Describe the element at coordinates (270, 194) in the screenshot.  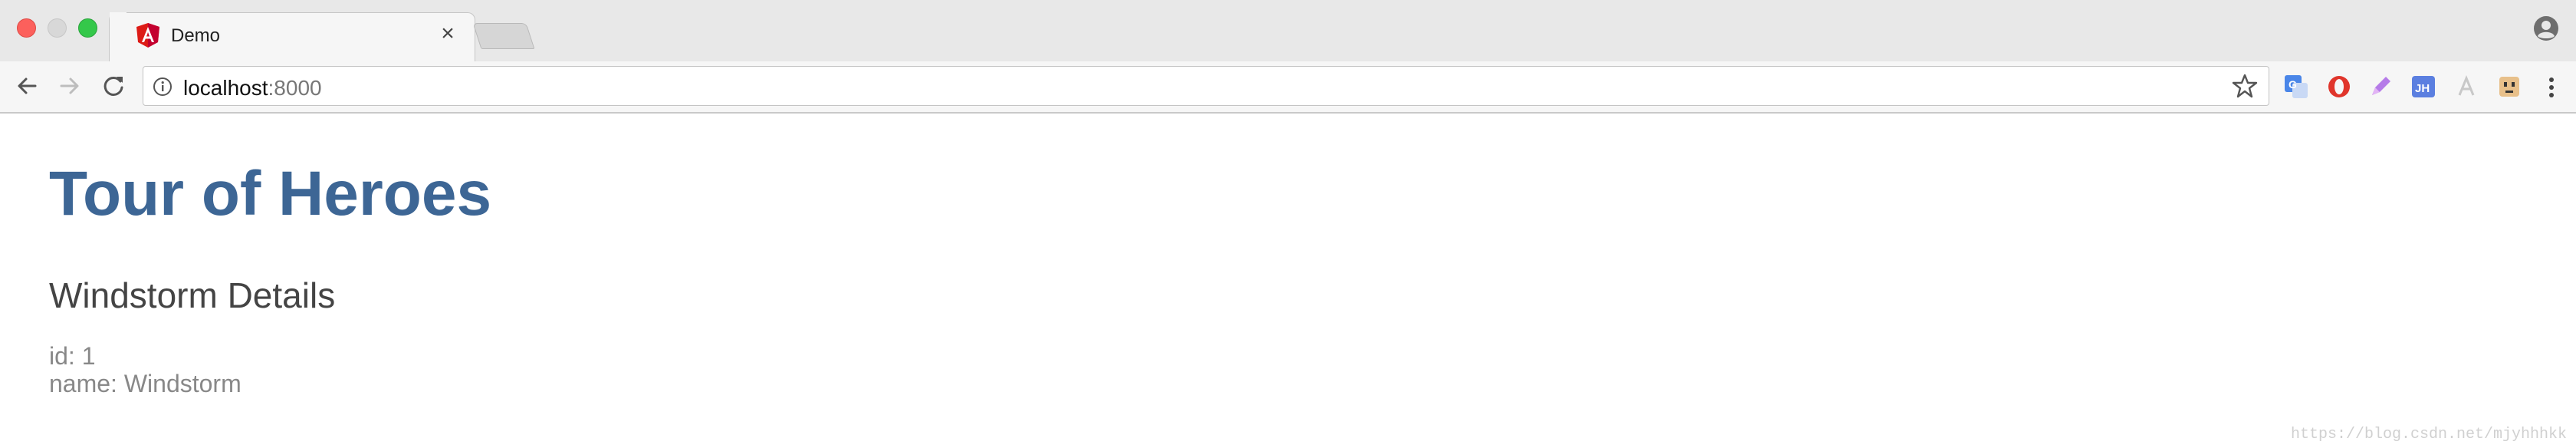
I see `page-title: Tour of Heroes` at that location.